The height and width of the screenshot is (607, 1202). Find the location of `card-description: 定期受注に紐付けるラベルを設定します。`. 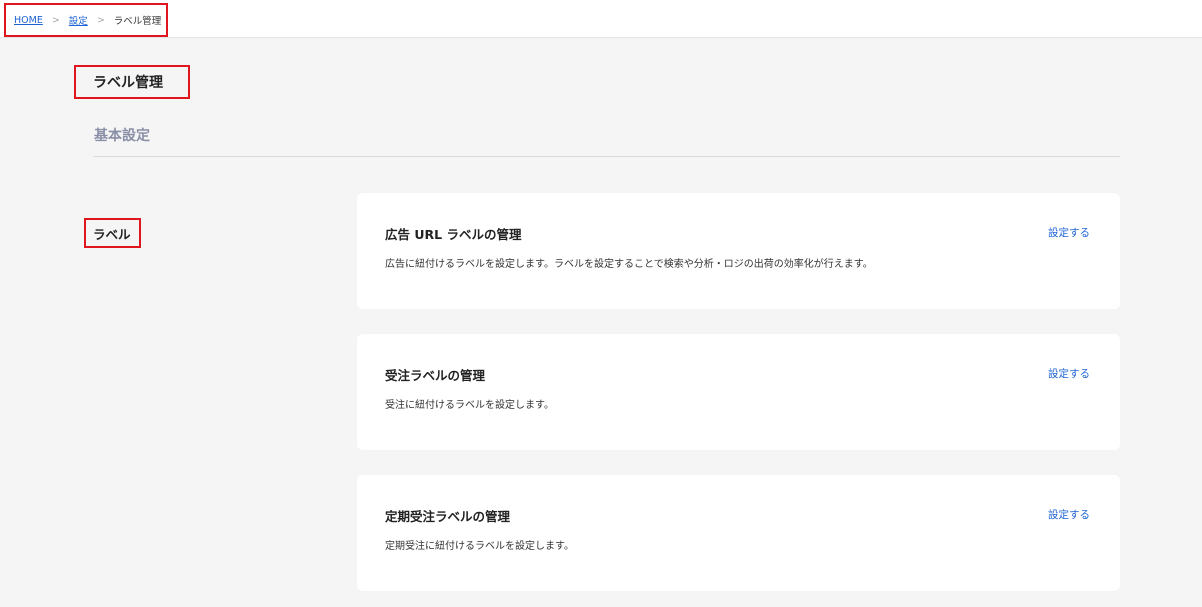

card-description: 定期受注に紐付けるラベルを設定します。 is located at coordinates (479, 546).